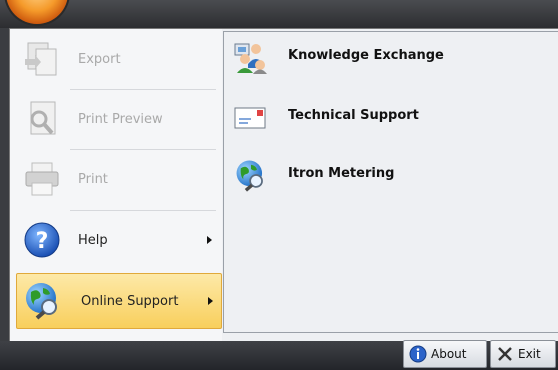 This screenshot has width=558, height=370. Describe the element at coordinates (250, 118) in the screenshot. I see `envelope-icon` at that location.